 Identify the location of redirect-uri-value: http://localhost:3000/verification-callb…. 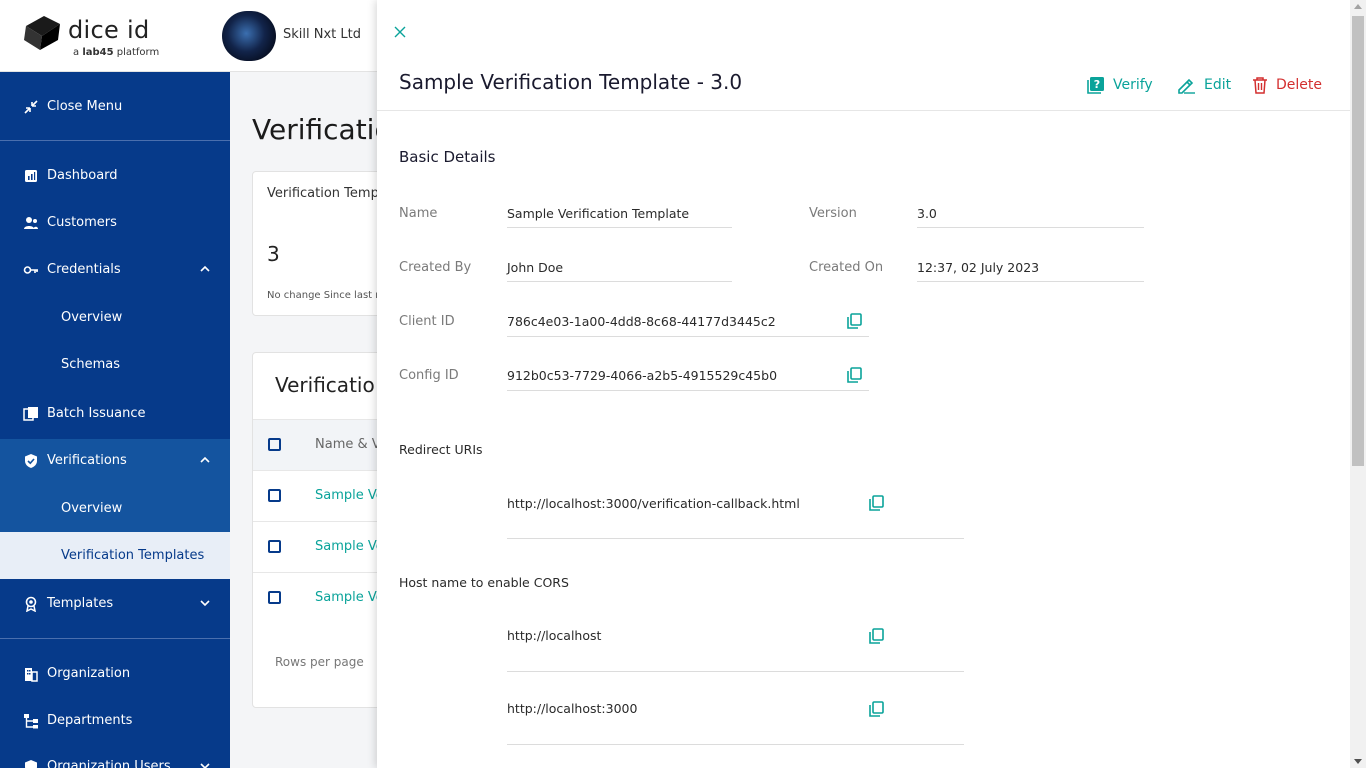
(653, 503).